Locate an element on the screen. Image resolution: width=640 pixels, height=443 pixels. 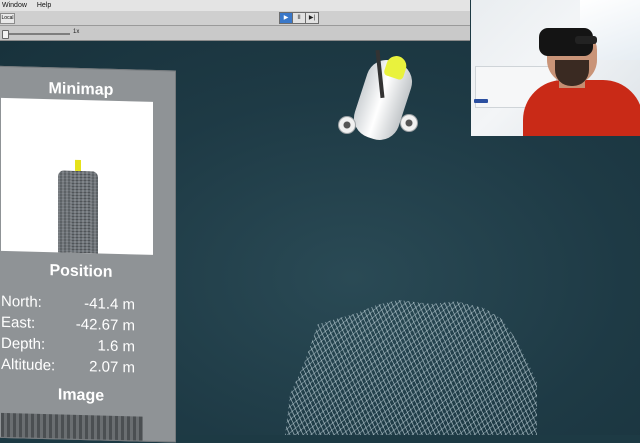
depth-value: 1.6 m is located at coordinates (116, 346).